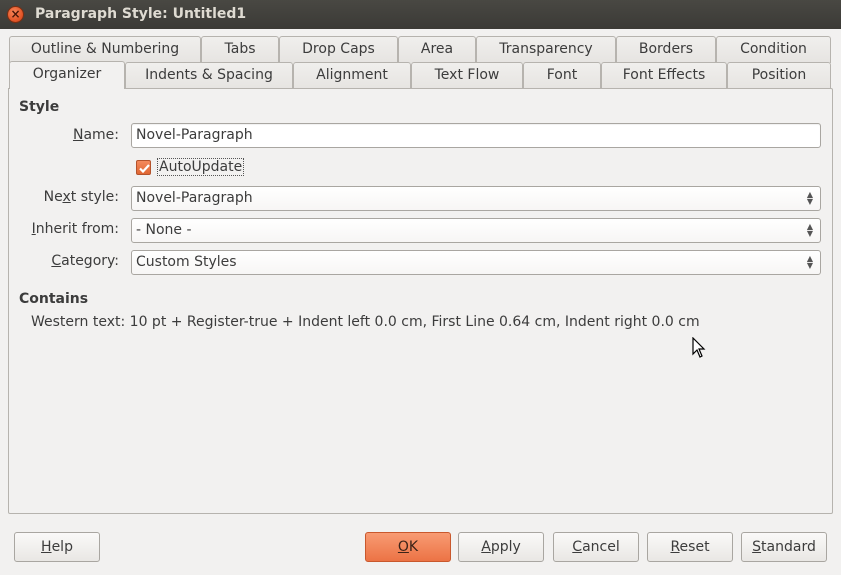 The height and width of the screenshot is (575, 841). What do you see at coordinates (690, 547) in the screenshot?
I see `reset-button: Reset` at bounding box center [690, 547].